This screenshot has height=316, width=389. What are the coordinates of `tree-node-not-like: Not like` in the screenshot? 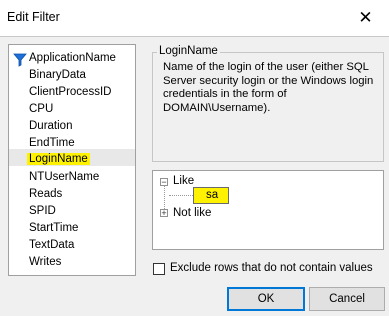 It's located at (192, 213).